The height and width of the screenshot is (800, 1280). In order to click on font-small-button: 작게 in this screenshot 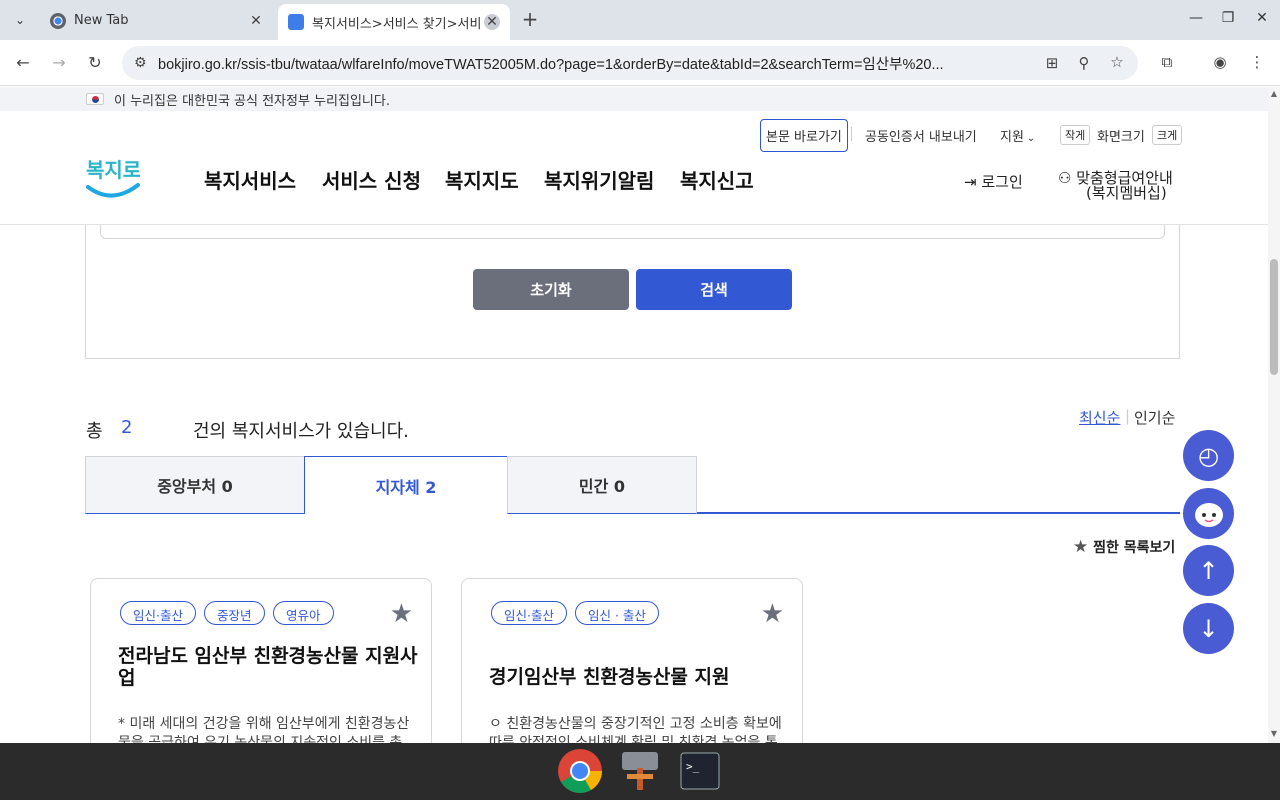, I will do `click(1075, 135)`.